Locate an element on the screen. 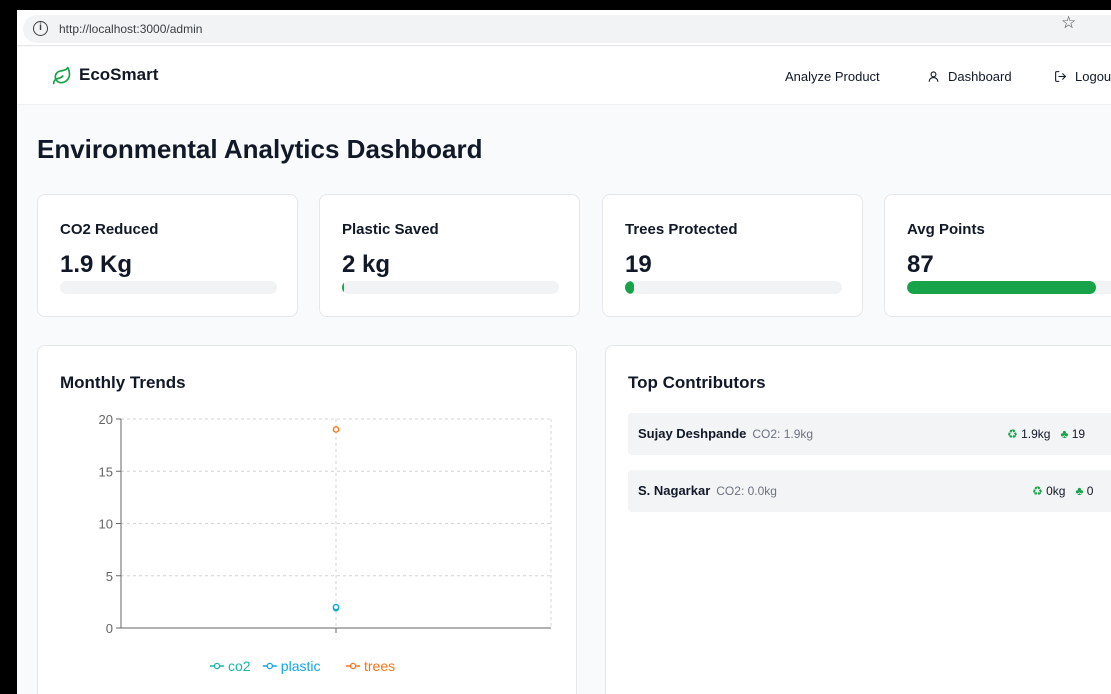 The image size is (1111, 694). y-tick-label: 15 is located at coordinates (106, 471).